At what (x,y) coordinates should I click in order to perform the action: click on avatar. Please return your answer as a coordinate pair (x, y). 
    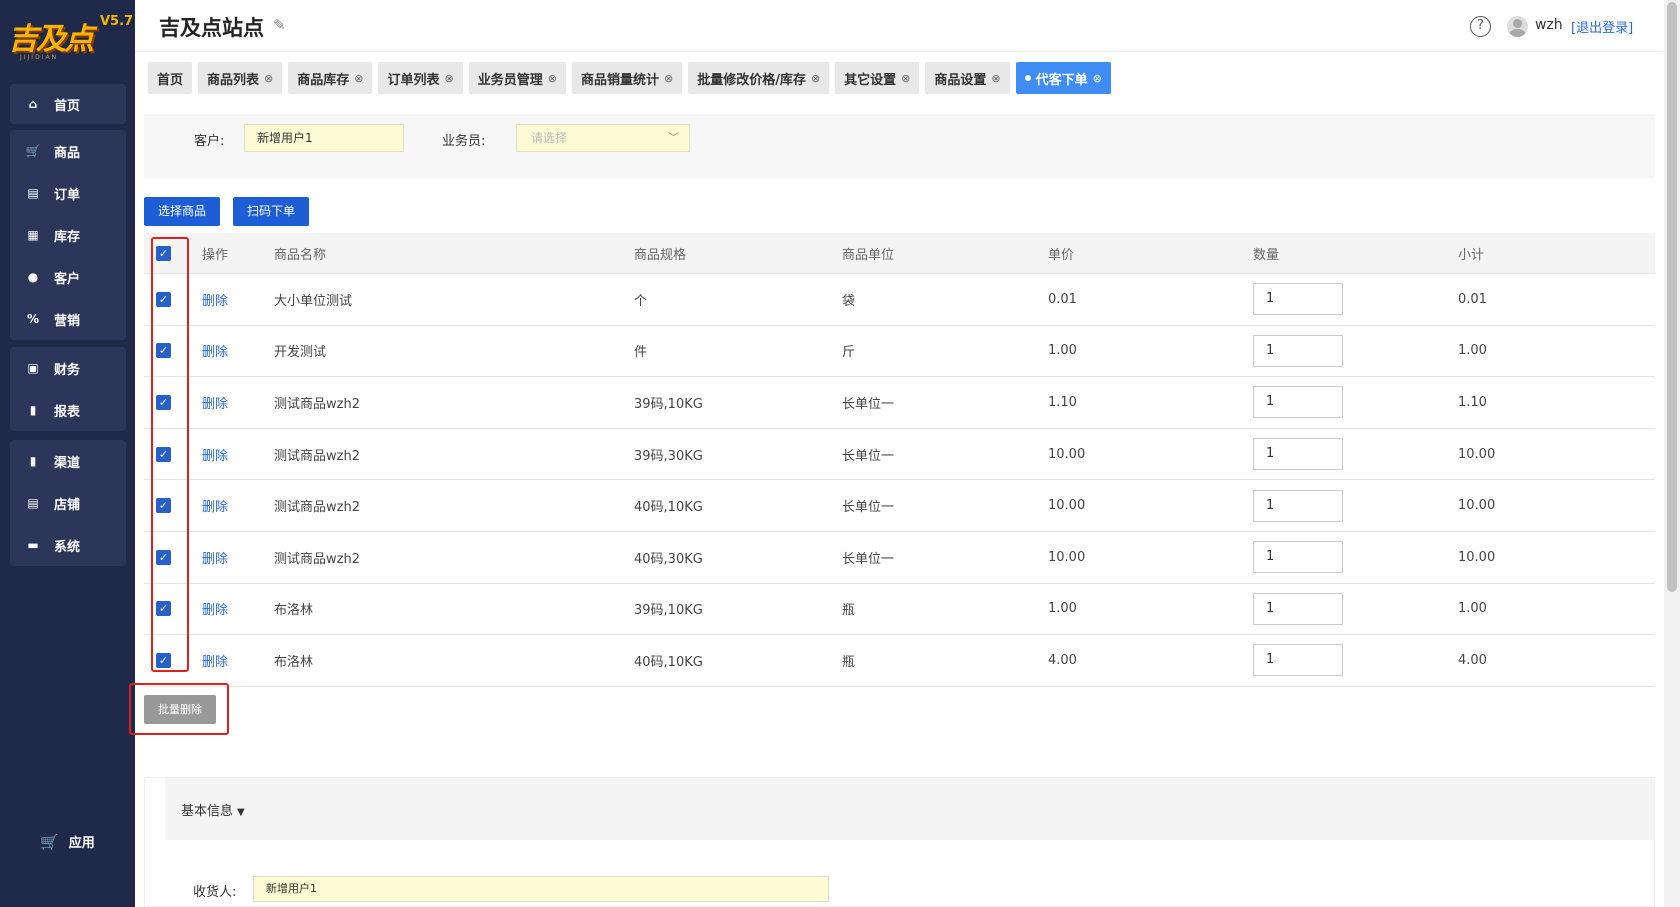
    Looking at the image, I should click on (1517, 26).